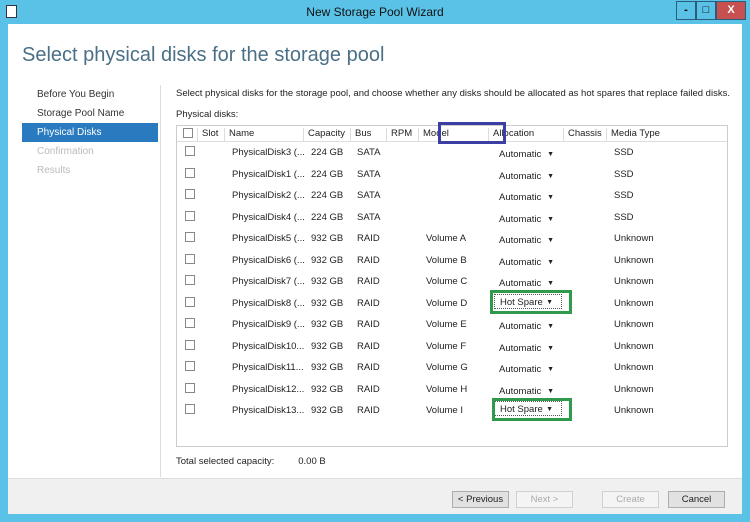  I want to click on cancel-button: Cancel, so click(696, 499).